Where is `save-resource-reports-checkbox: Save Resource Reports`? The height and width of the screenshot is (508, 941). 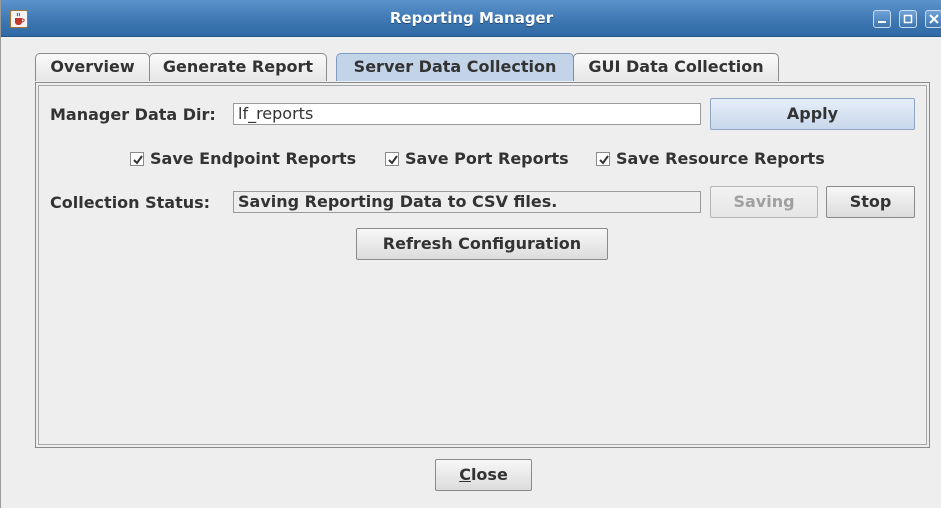
save-resource-reports-checkbox: Save Resource Reports is located at coordinates (710, 158).